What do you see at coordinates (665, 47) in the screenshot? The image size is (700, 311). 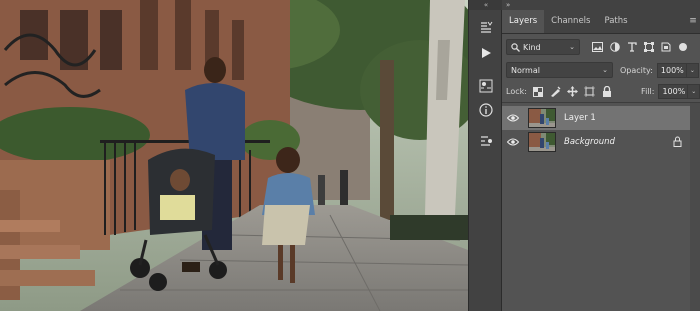 I see `smart-object-filter-icon` at bounding box center [665, 47].